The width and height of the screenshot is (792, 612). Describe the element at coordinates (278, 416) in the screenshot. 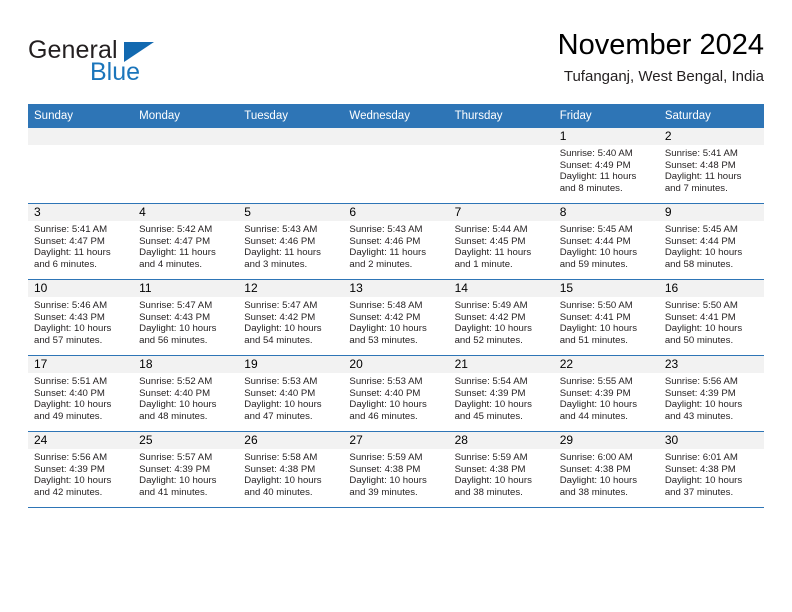

I see `daylight-duration-line2: and 47 minutes.` at that location.